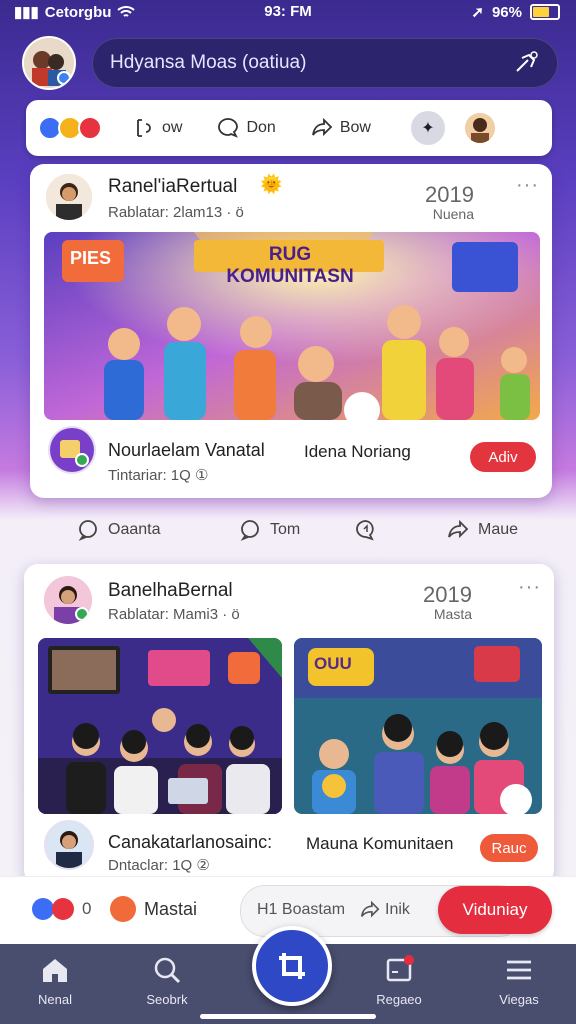 The width and height of the screenshot is (576, 1024). What do you see at coordinates (545, 12) in the screenshot?
I see `battery-icon` at bounding box center [545, 12].